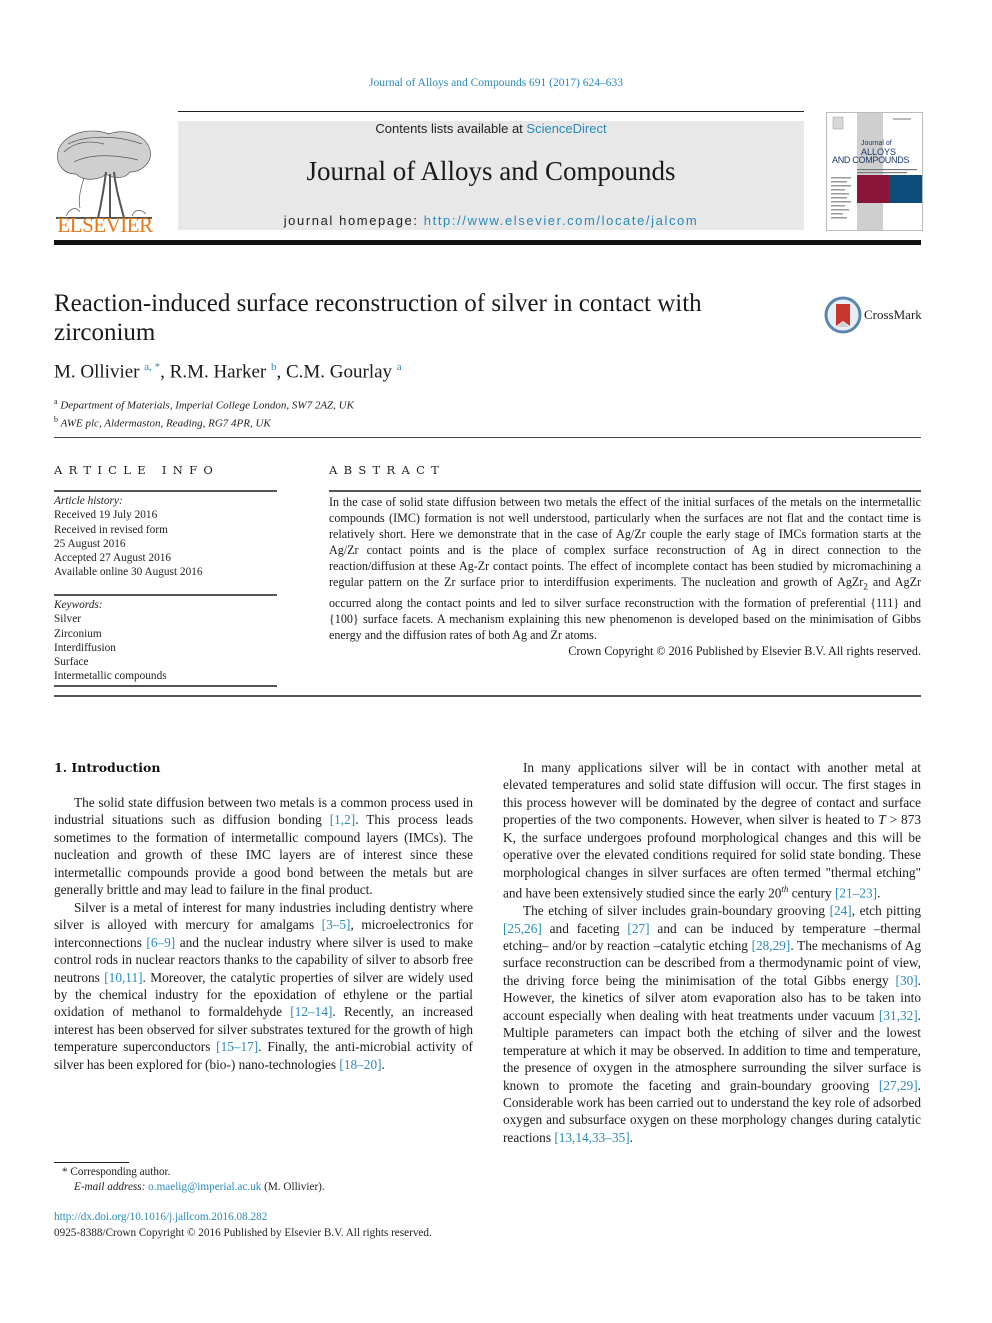 The image size is (992, 1323). Describe the element at coordinates (67, 619) in the screenshot. I see `keyword-item: Silver` at that location.